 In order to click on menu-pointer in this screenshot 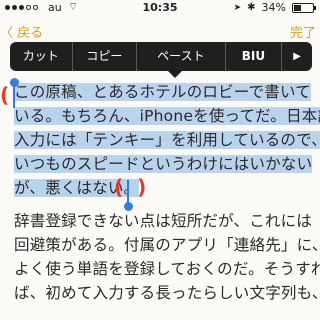, I will do `click(175, 74)`.